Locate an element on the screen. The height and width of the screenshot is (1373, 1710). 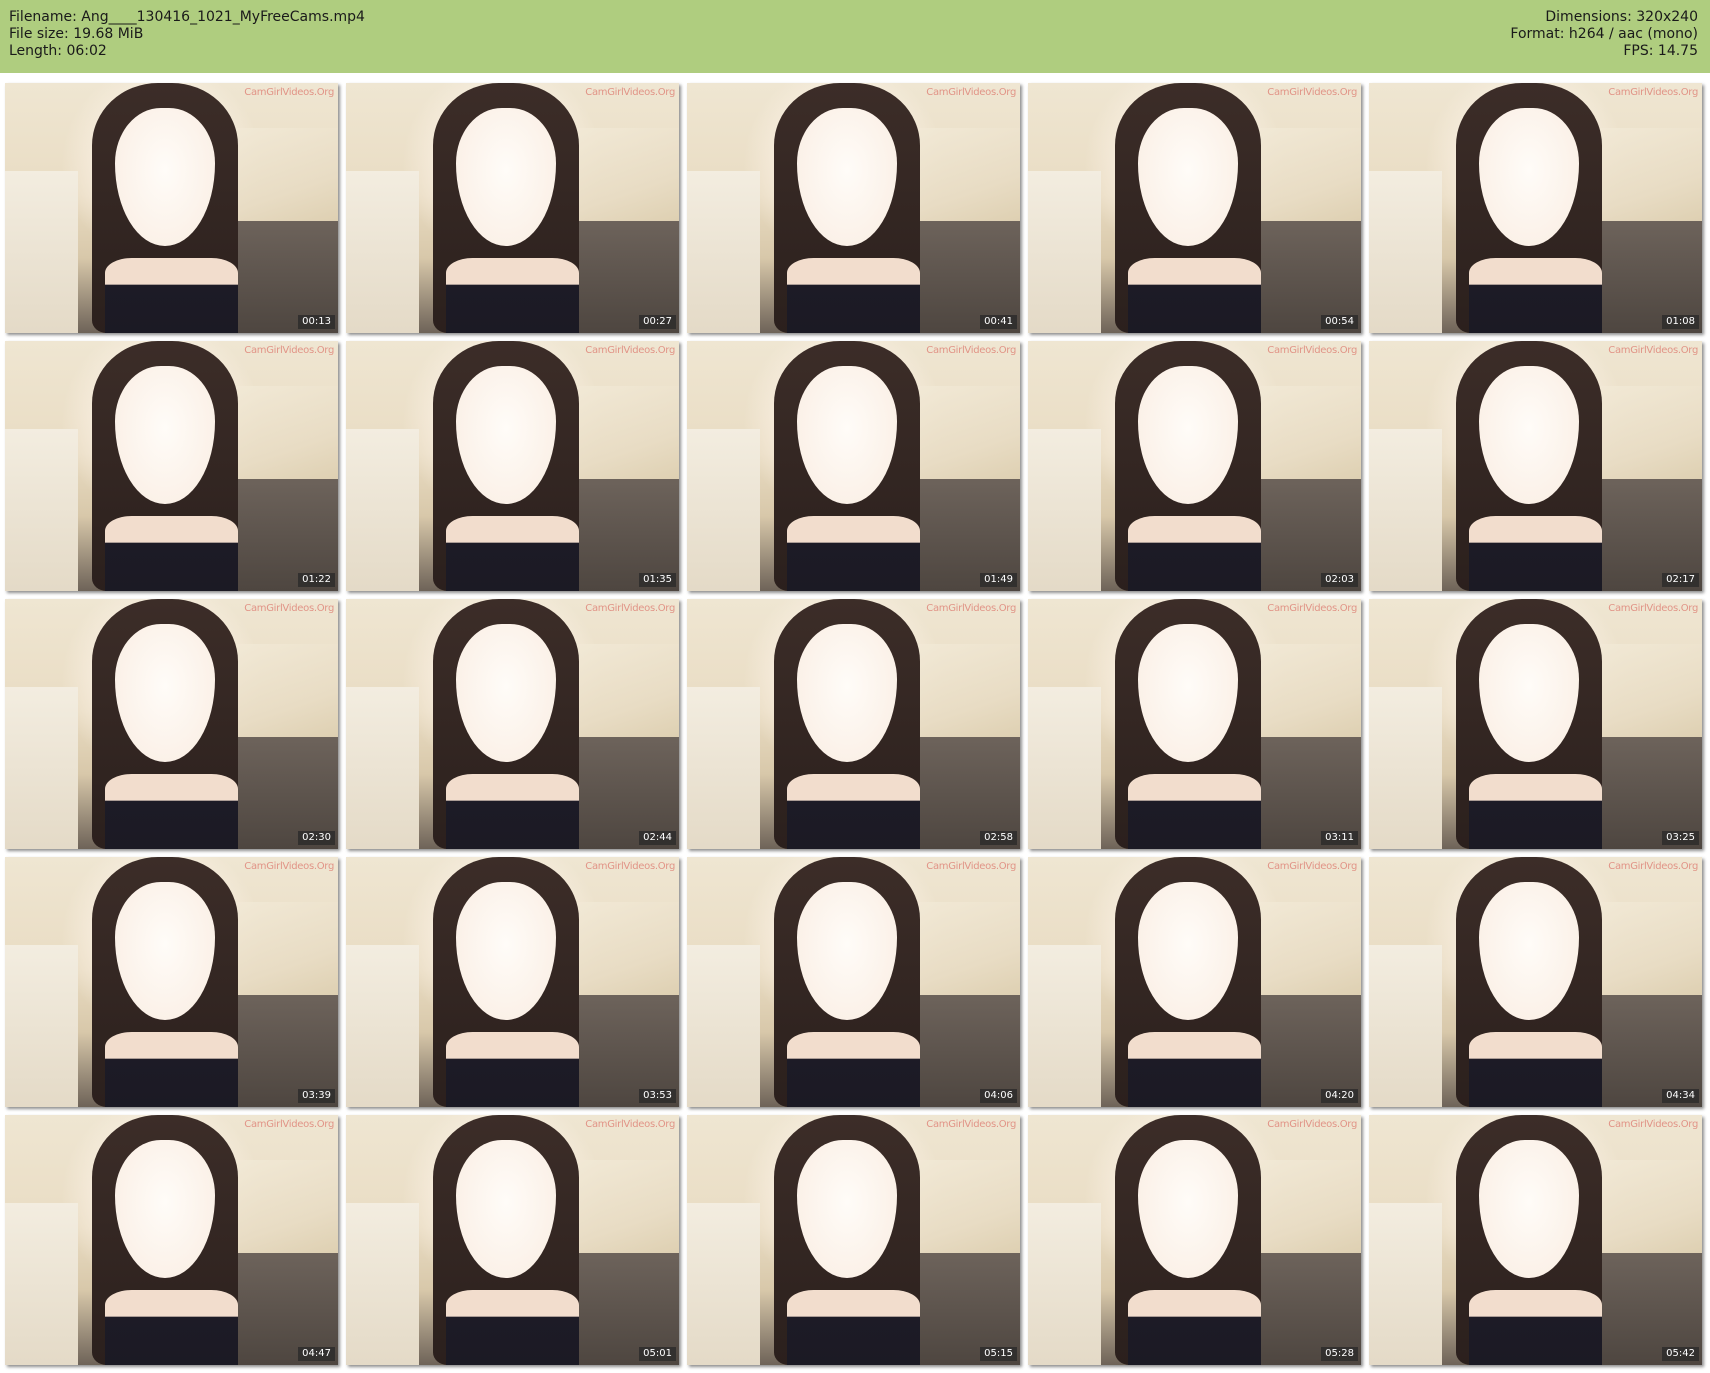
video-thumbnail: CamGirlVideos.Org 05:01 is located at coordinates (512, 1240).